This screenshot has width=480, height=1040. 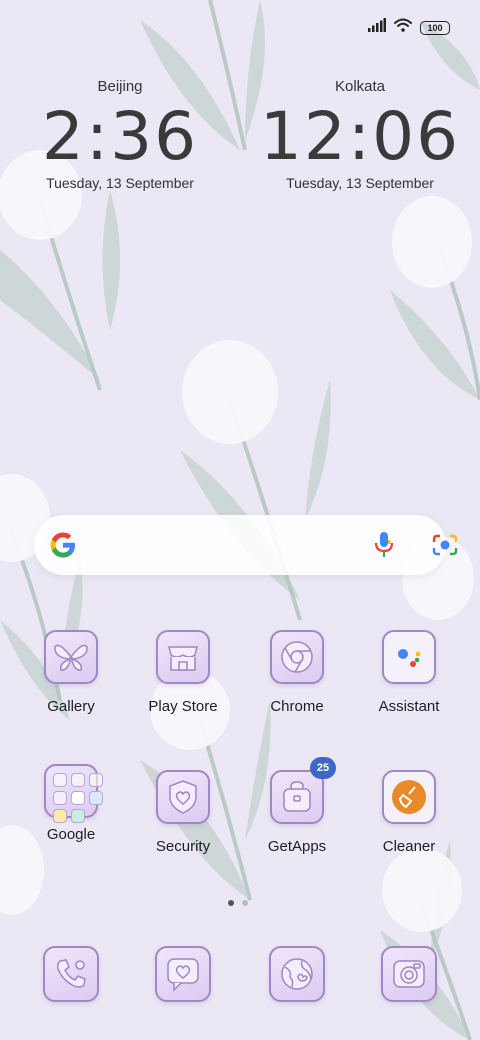 I want to click on clock-widget-beijing: Beijing 2:36 Tuesday, 13 September, so click(x=120, y=134).